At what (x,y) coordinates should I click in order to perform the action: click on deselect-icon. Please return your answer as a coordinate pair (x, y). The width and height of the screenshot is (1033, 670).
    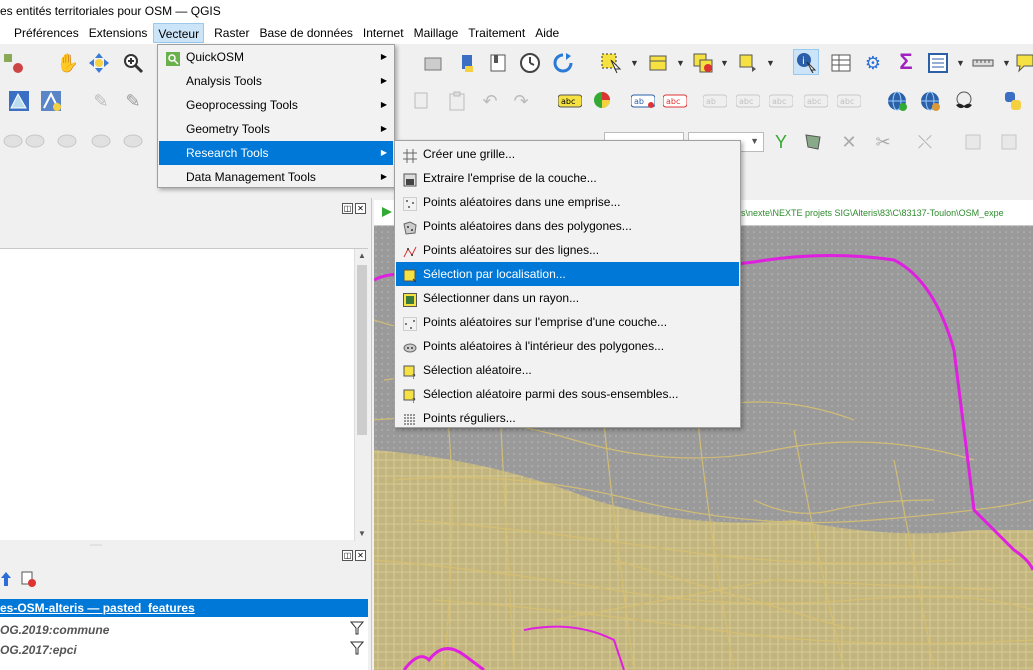
    Looking at the image, I should click on (703, 63).